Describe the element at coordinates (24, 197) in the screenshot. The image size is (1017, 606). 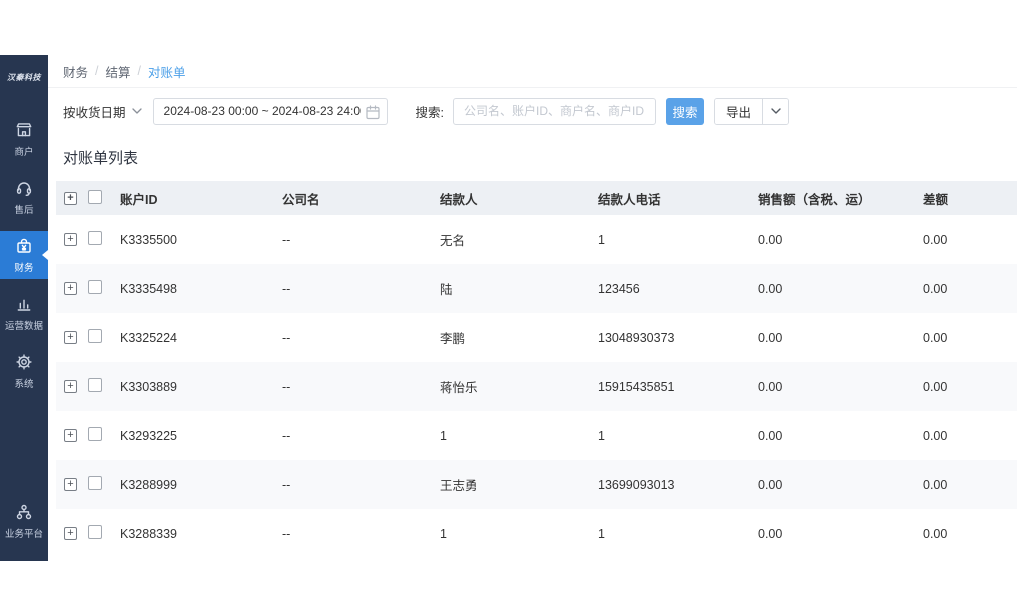
I see `sidebar-item-aftersales: 售后` at that location.